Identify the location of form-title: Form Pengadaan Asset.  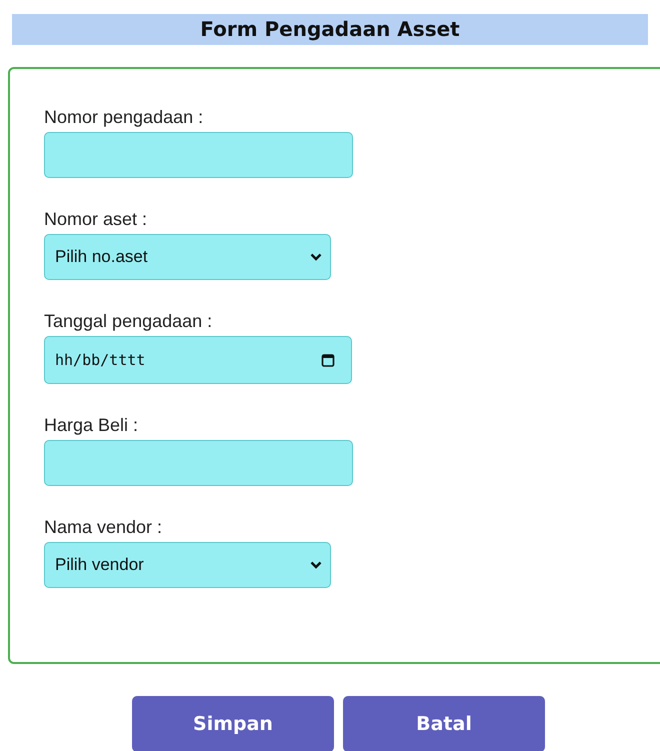
(330, 29).